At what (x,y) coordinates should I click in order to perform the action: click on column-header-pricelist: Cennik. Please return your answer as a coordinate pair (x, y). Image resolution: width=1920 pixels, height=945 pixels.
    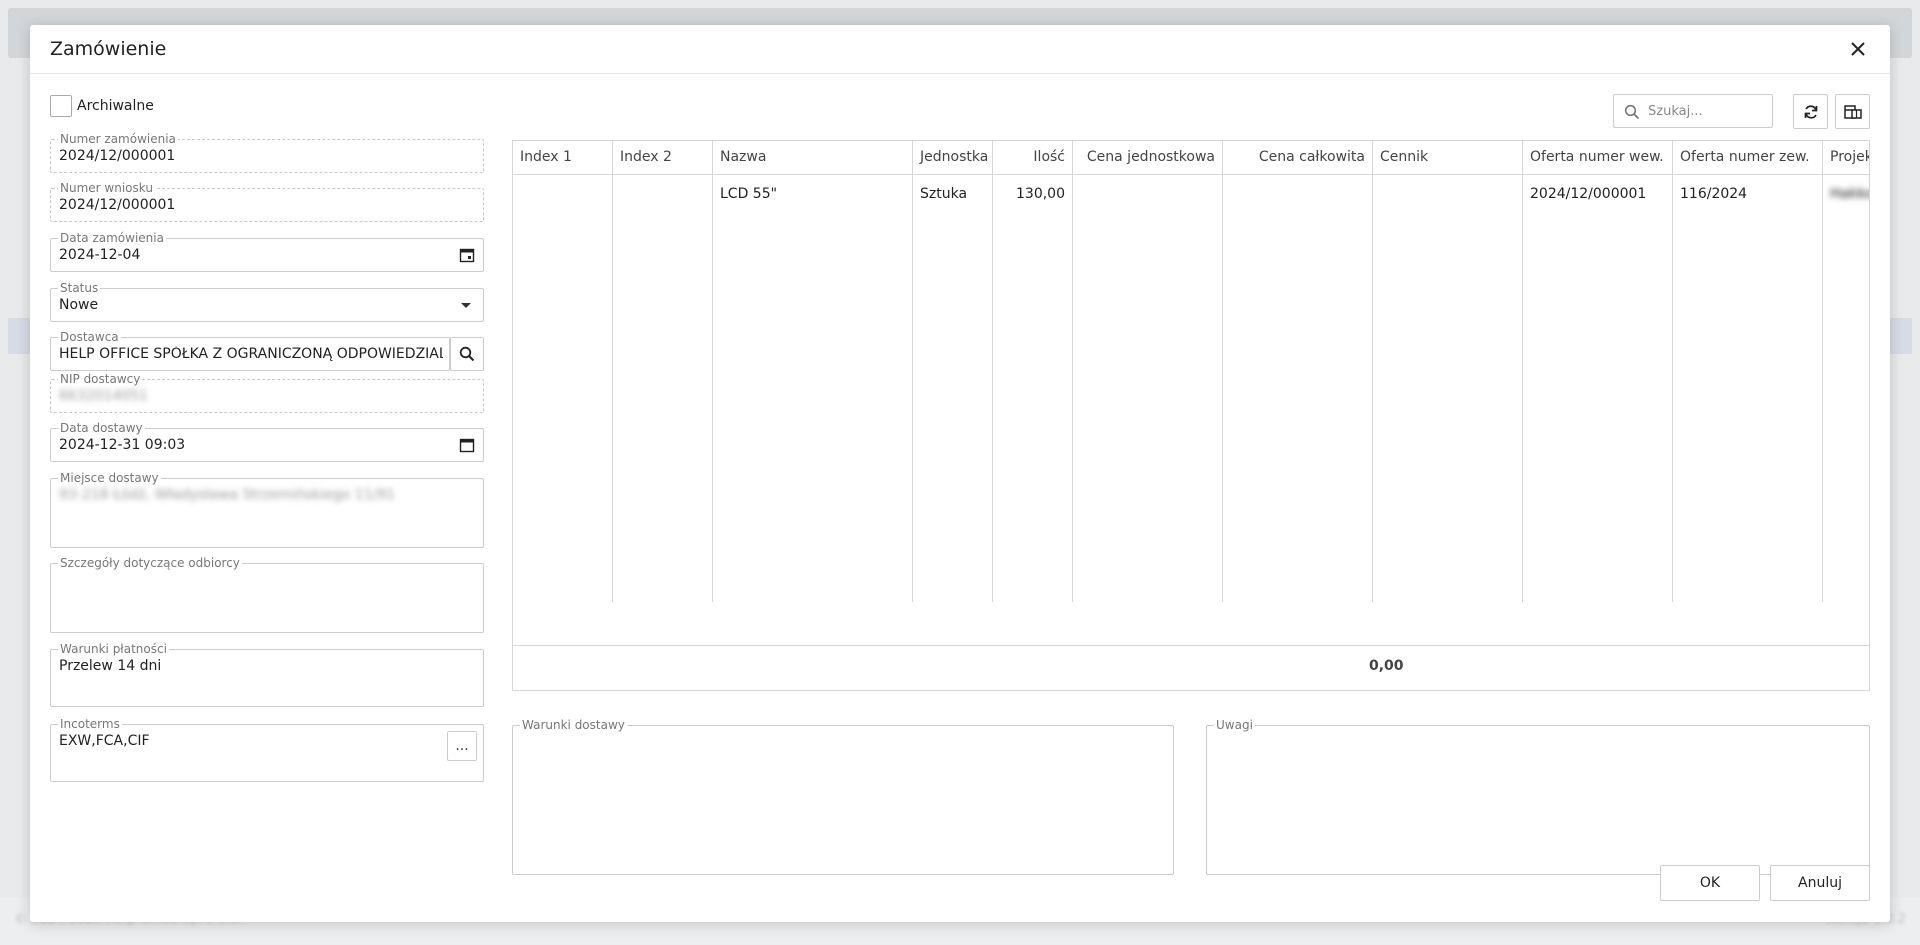
    Looking at the image, I should click on (1448, 157).